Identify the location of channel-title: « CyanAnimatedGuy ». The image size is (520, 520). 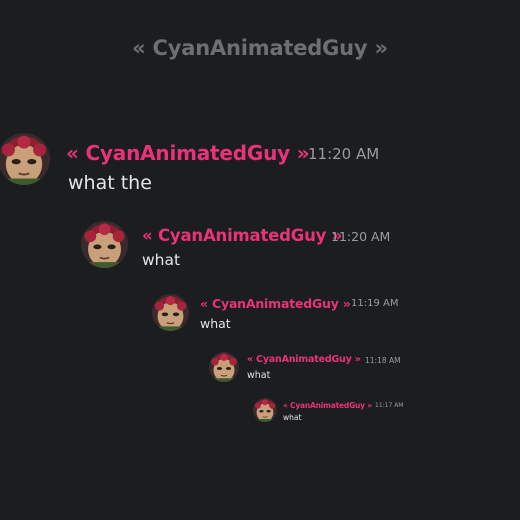
(260, 48).